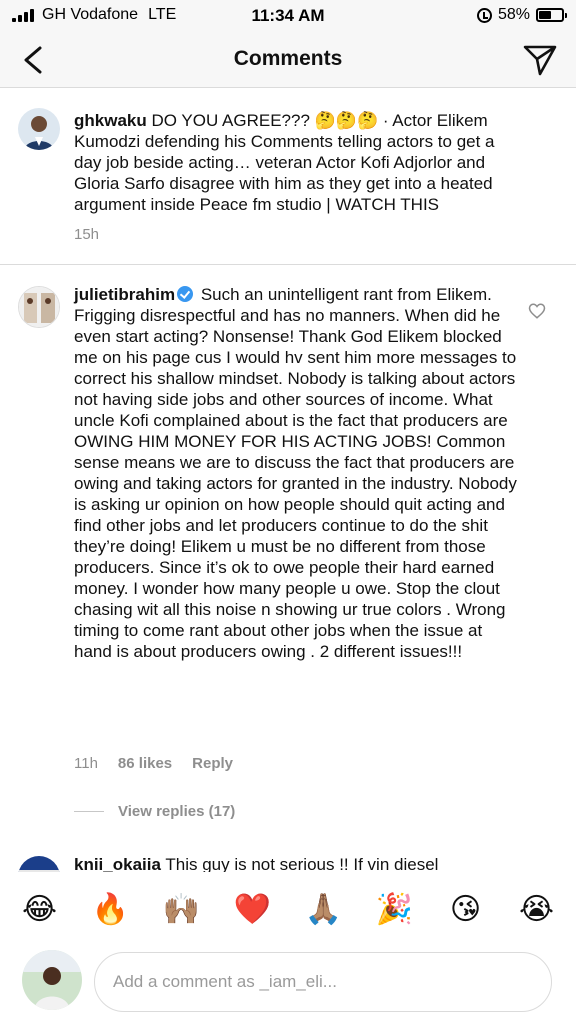 This screenshot has width=576, height=1024. I want to click on comment-username: julietibrahim, so click(124, 294).